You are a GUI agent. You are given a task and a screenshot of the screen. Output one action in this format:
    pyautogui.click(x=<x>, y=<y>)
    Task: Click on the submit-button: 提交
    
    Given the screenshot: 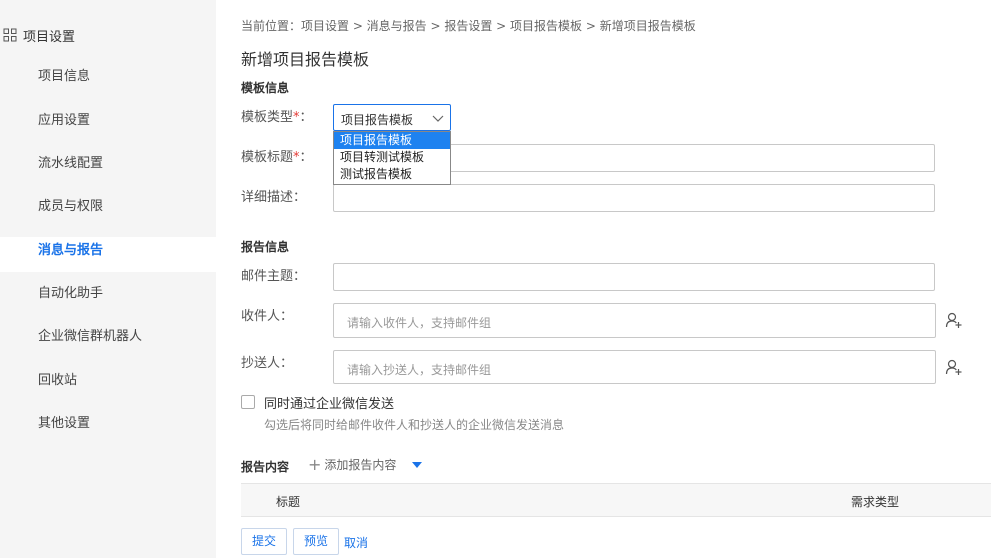 What is the action you would take?
    pyautogui.click(x=264, y=541)
    